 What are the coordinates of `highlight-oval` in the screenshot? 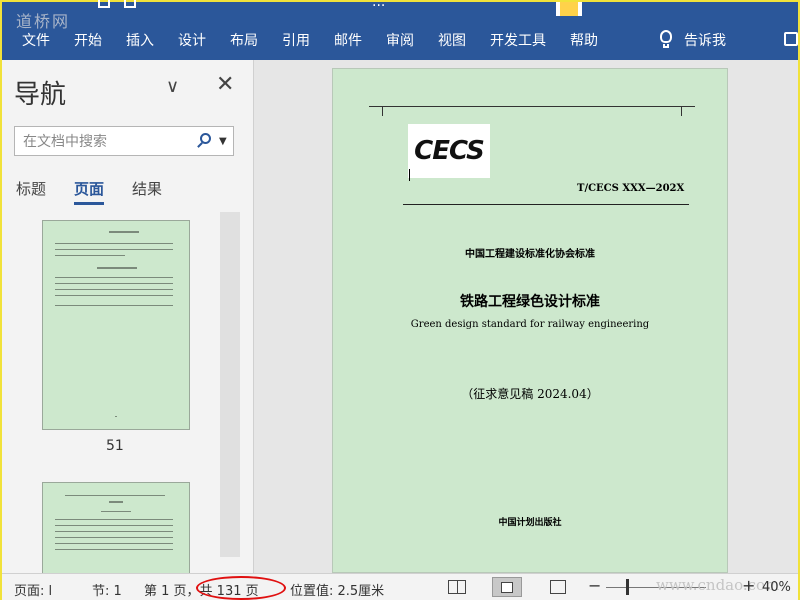 It's located at (241, 588).